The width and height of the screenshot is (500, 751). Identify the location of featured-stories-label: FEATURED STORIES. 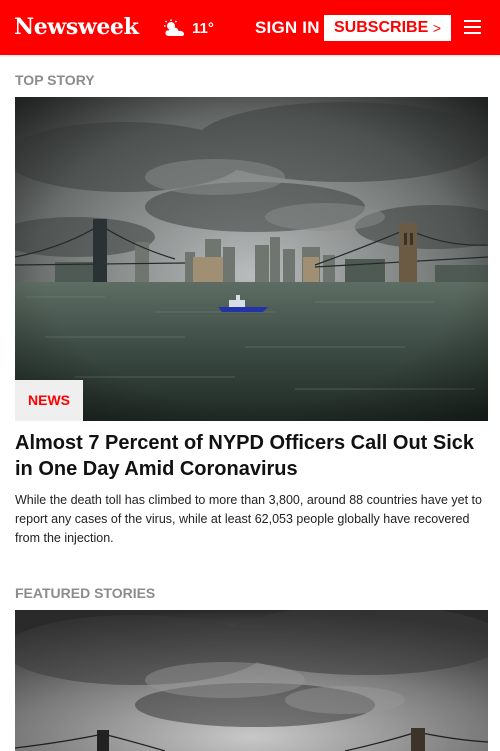
(85, 593).